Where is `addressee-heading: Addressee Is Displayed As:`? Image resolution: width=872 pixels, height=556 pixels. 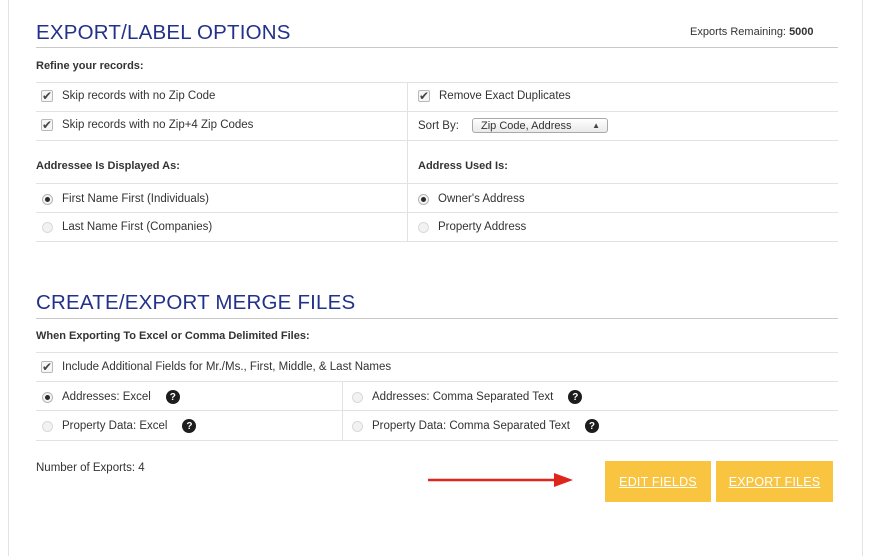 addressee-heading: Addressee Is Displayed As: is located at coordinates (108, 166).